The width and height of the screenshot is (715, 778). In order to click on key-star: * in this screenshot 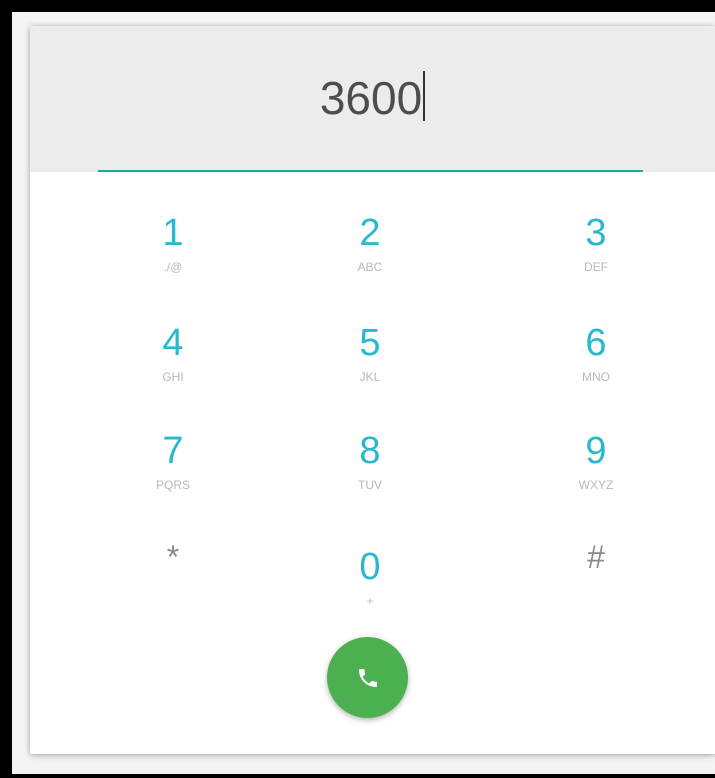, I will do `click(173, 581)`.